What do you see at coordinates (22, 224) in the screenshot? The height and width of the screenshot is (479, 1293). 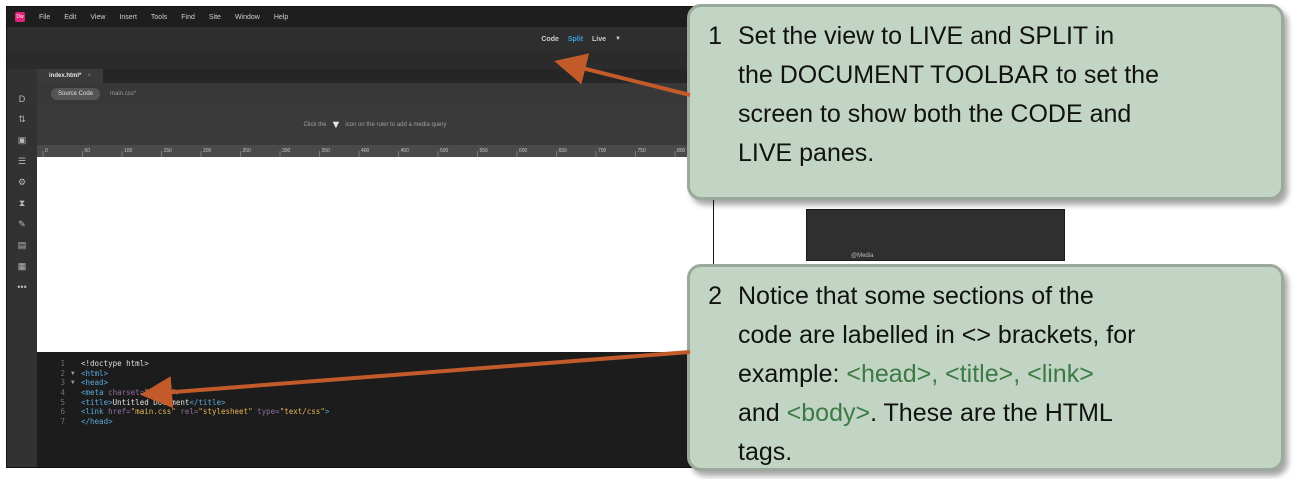 I see `tool-edit-icon: ✎` at bounding box center [22, 224].